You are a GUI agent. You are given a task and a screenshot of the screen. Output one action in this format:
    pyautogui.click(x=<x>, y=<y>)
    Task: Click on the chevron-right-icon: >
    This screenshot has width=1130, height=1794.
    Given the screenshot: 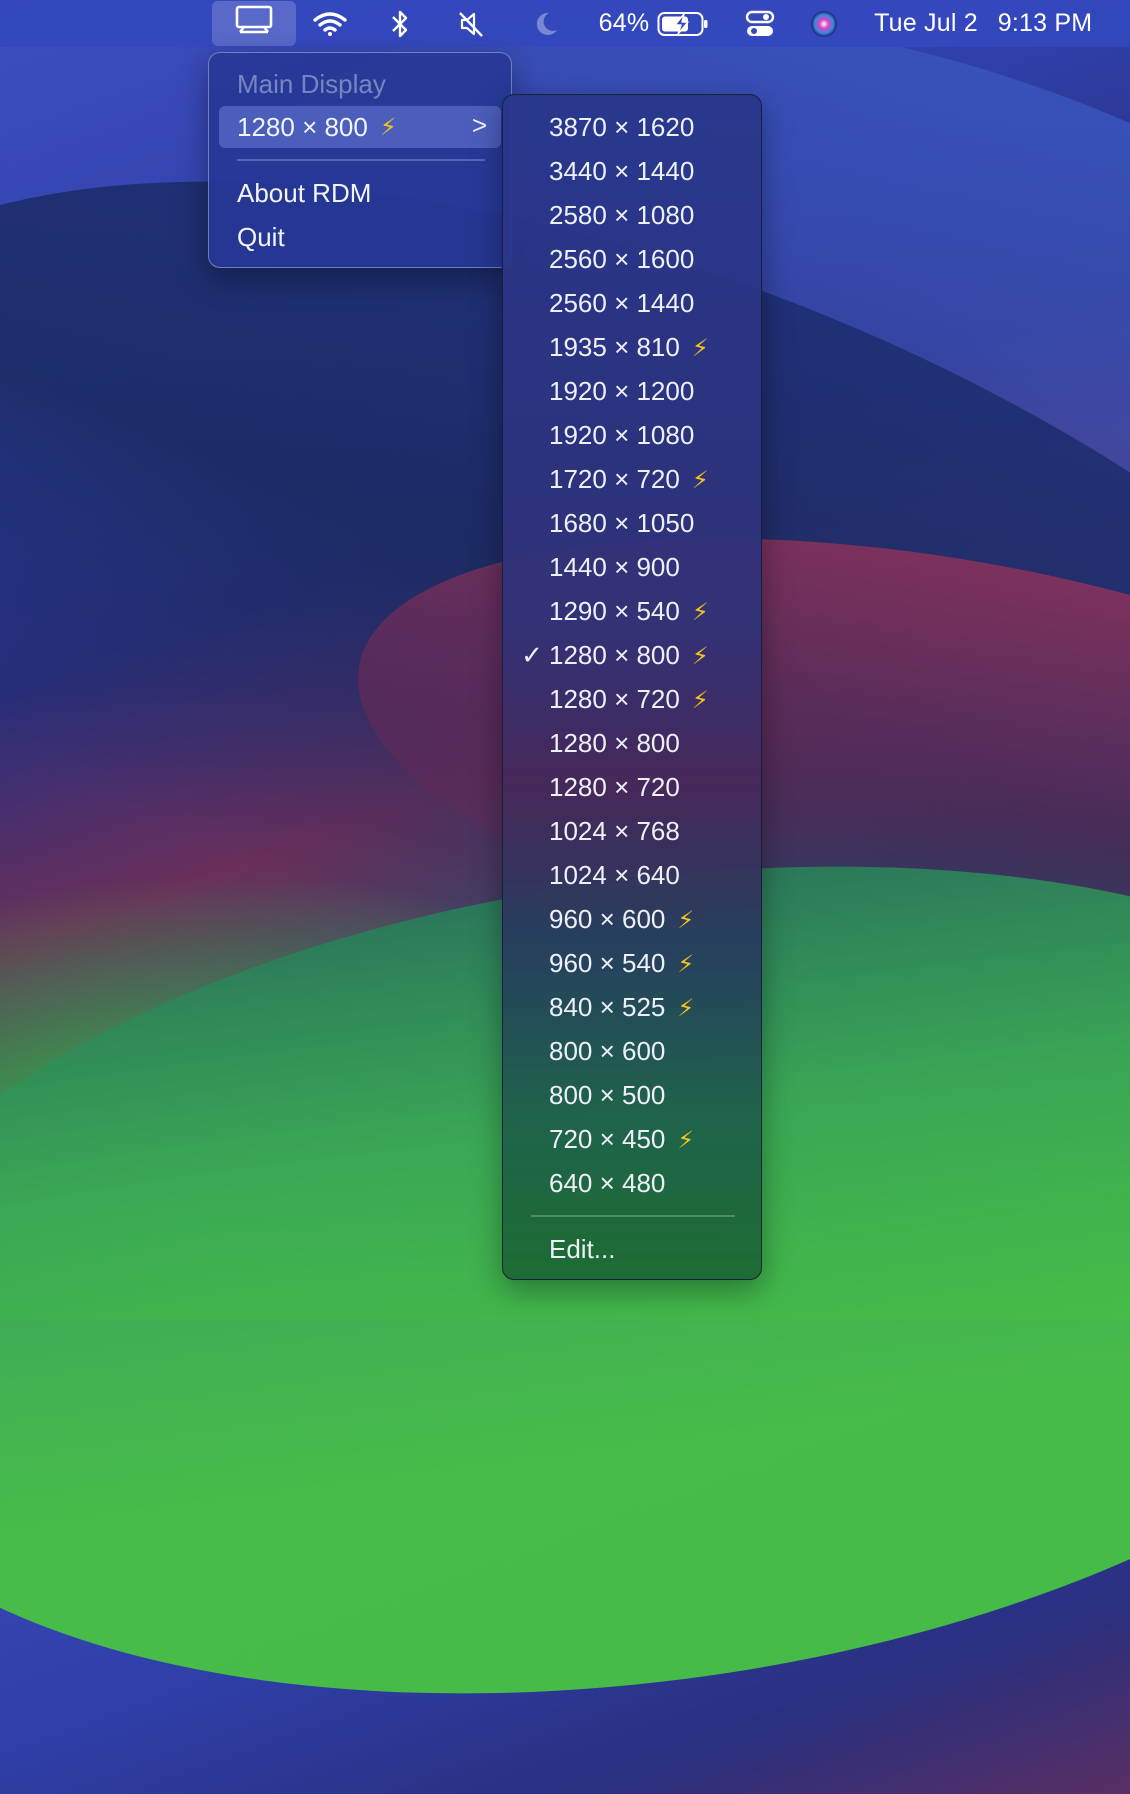 What is the action you would take?
    pyautogui.click(x=479, y=125)
    